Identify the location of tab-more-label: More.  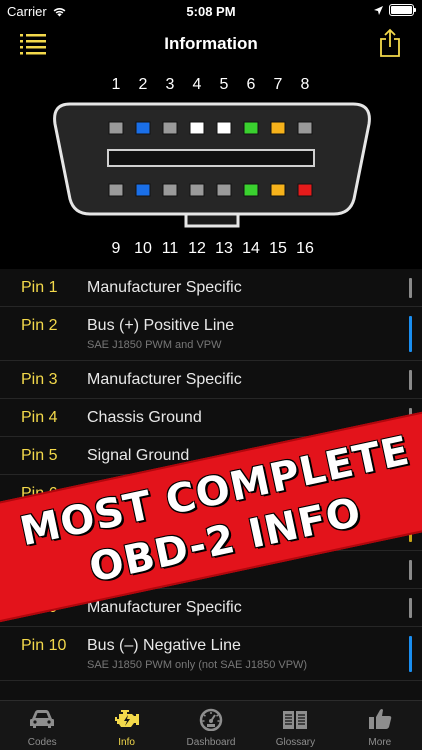
(380, 742).